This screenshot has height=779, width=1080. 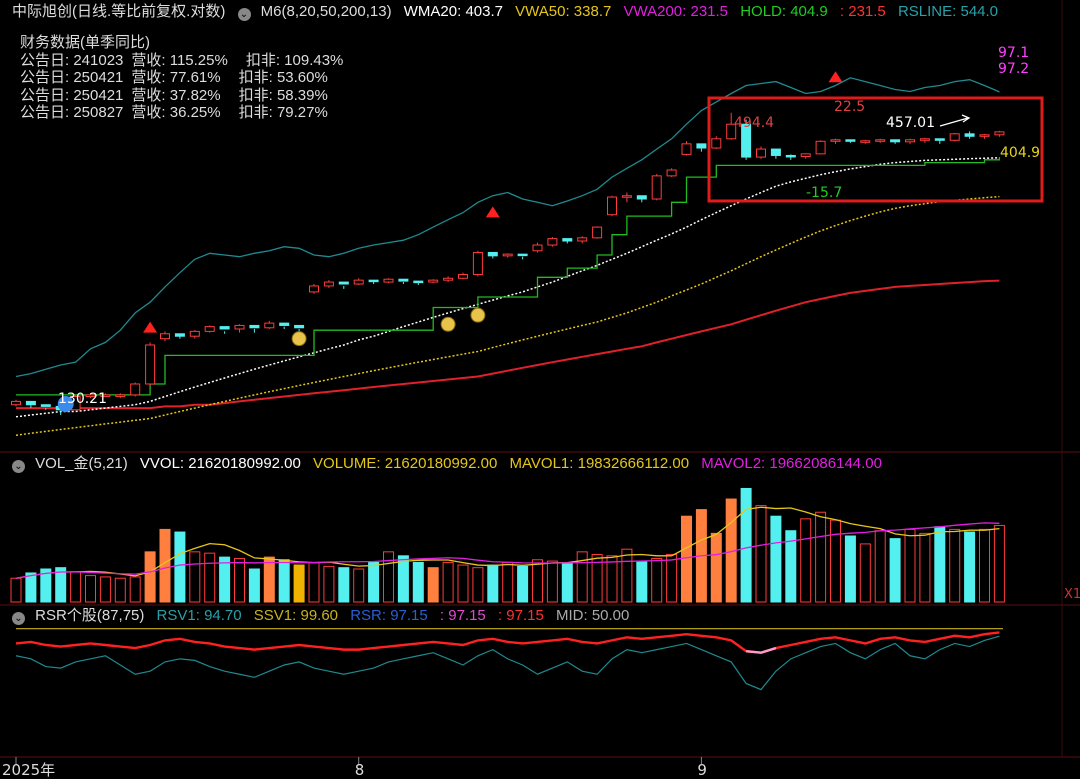 What do you see at coordinates (174, 77) in the screenshot?
I see `financial-row: 公告日: 250421 营收: 77.61% 扣非: 53.60%` at bounding box center [174, 77].